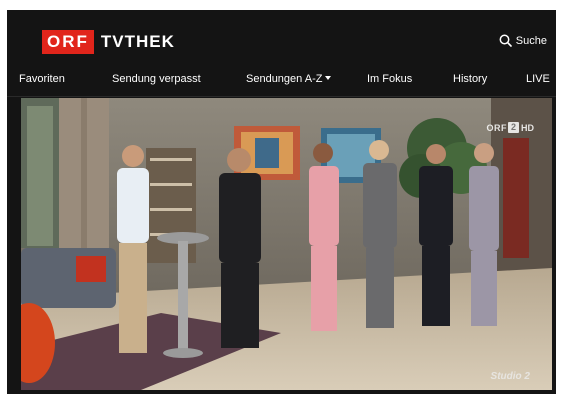  I want to click on channel-bug-prefix: ORF, so click(496, 127).